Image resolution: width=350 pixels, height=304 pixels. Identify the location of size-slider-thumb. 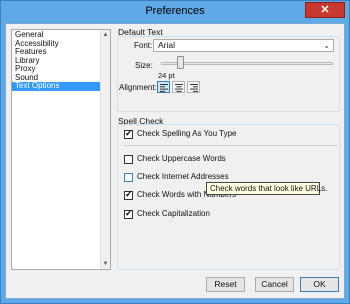
(180, 62).